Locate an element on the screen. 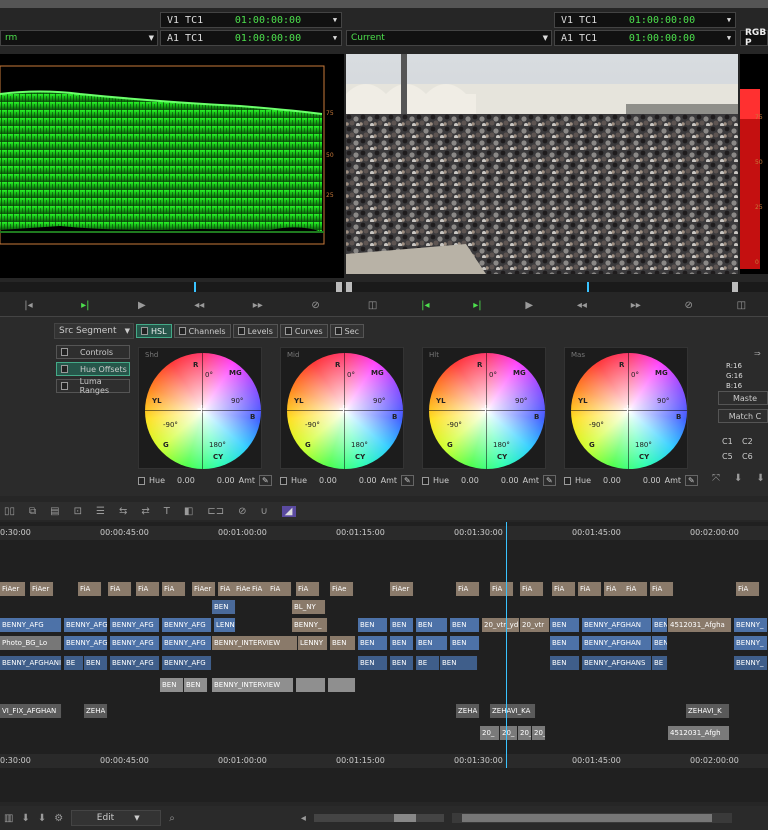 The width and height of the screenshot is (768, 830). tc-display-v1-right: V1 TC1 01:00:00:00 ▼ is located at coordinates (645, 20).